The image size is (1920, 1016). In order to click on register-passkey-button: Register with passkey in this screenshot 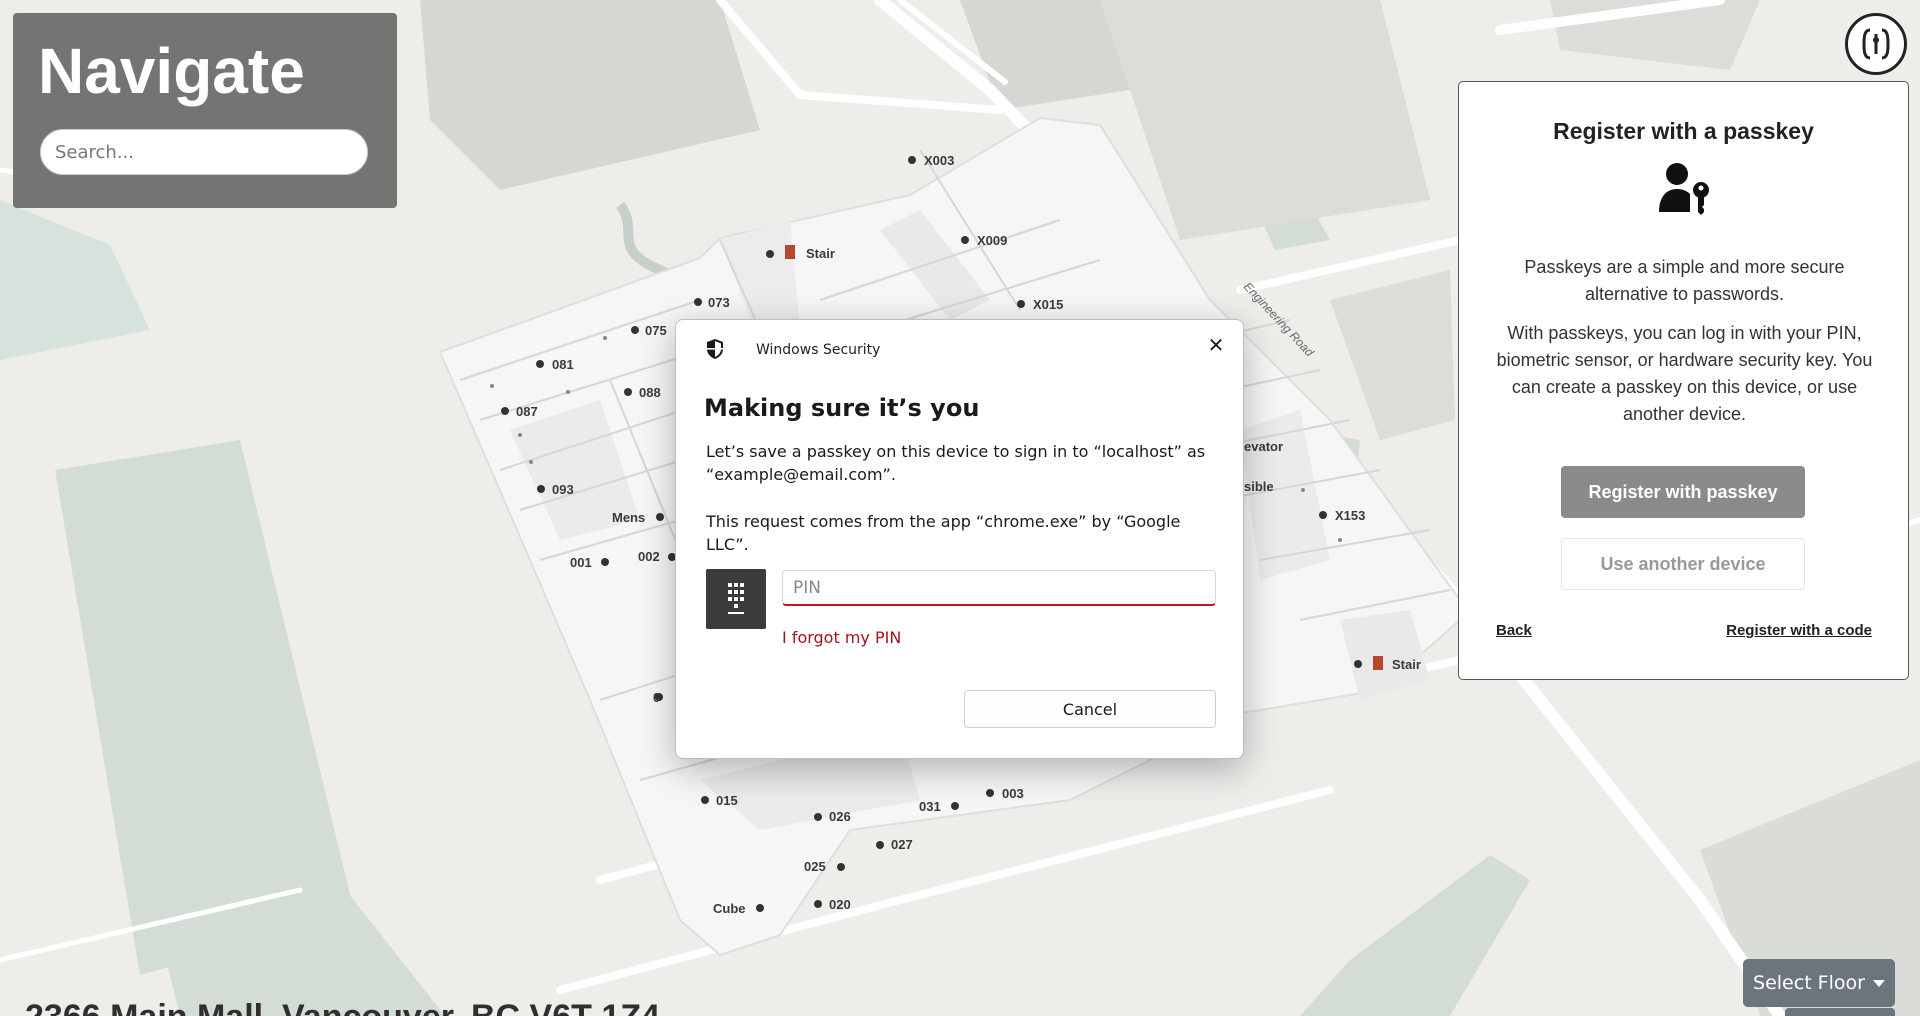, I will do `click(1683, 492)`.